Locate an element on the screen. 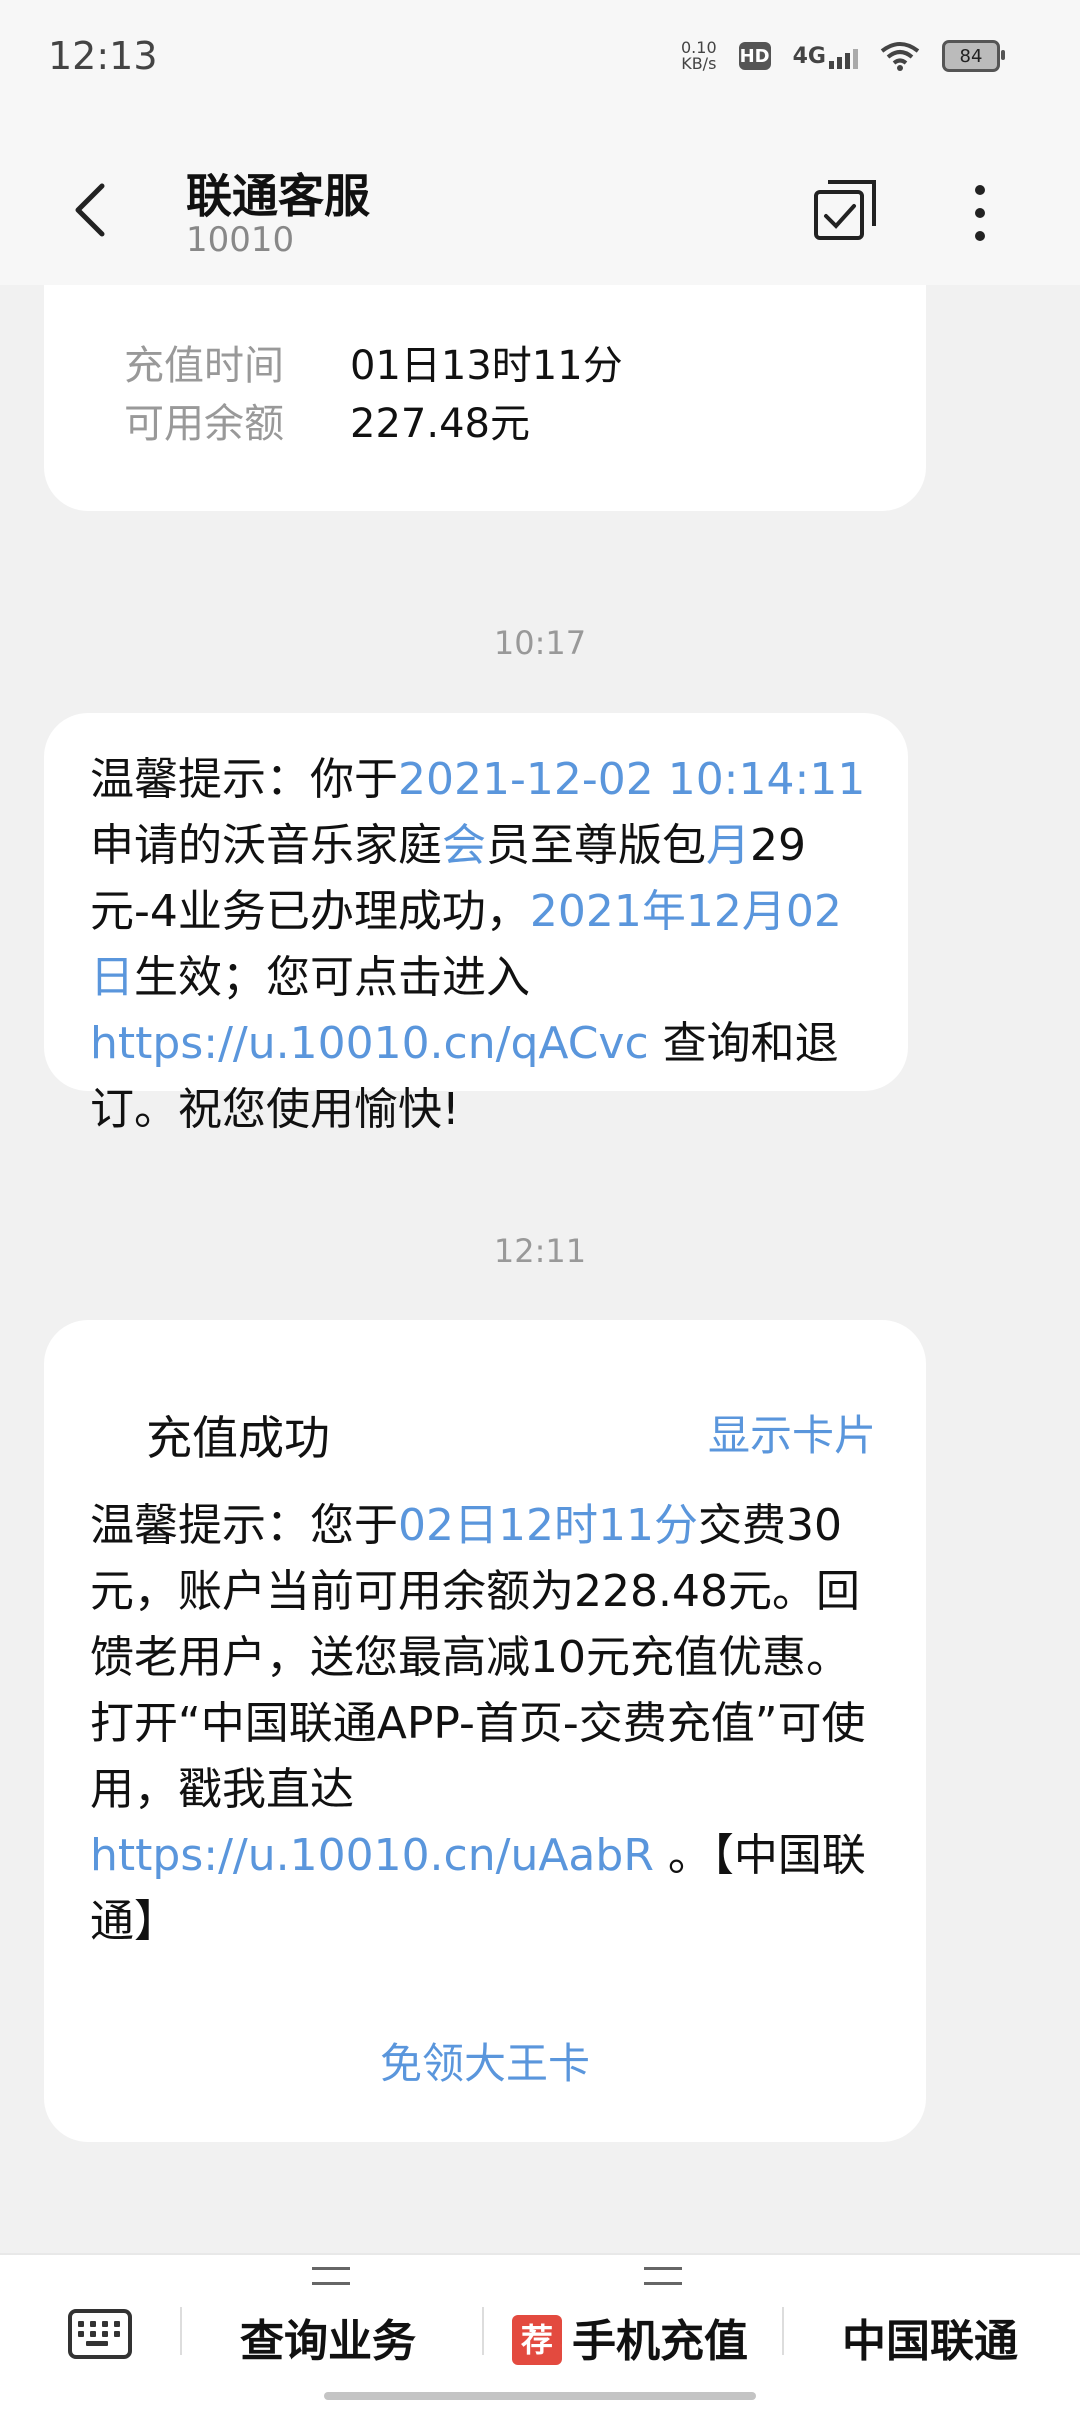 This screenshot has height=2410, width=1080. home-indicator is located at coordinates (540, 2396).